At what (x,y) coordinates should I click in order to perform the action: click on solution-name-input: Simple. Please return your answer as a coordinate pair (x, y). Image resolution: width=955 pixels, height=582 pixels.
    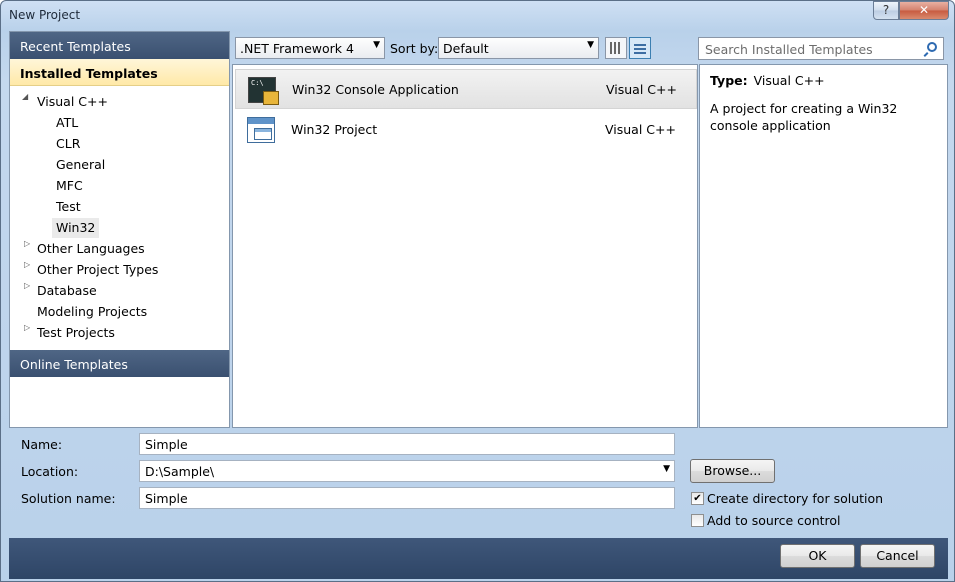
    Looking at the image, I should click on (407, 498).